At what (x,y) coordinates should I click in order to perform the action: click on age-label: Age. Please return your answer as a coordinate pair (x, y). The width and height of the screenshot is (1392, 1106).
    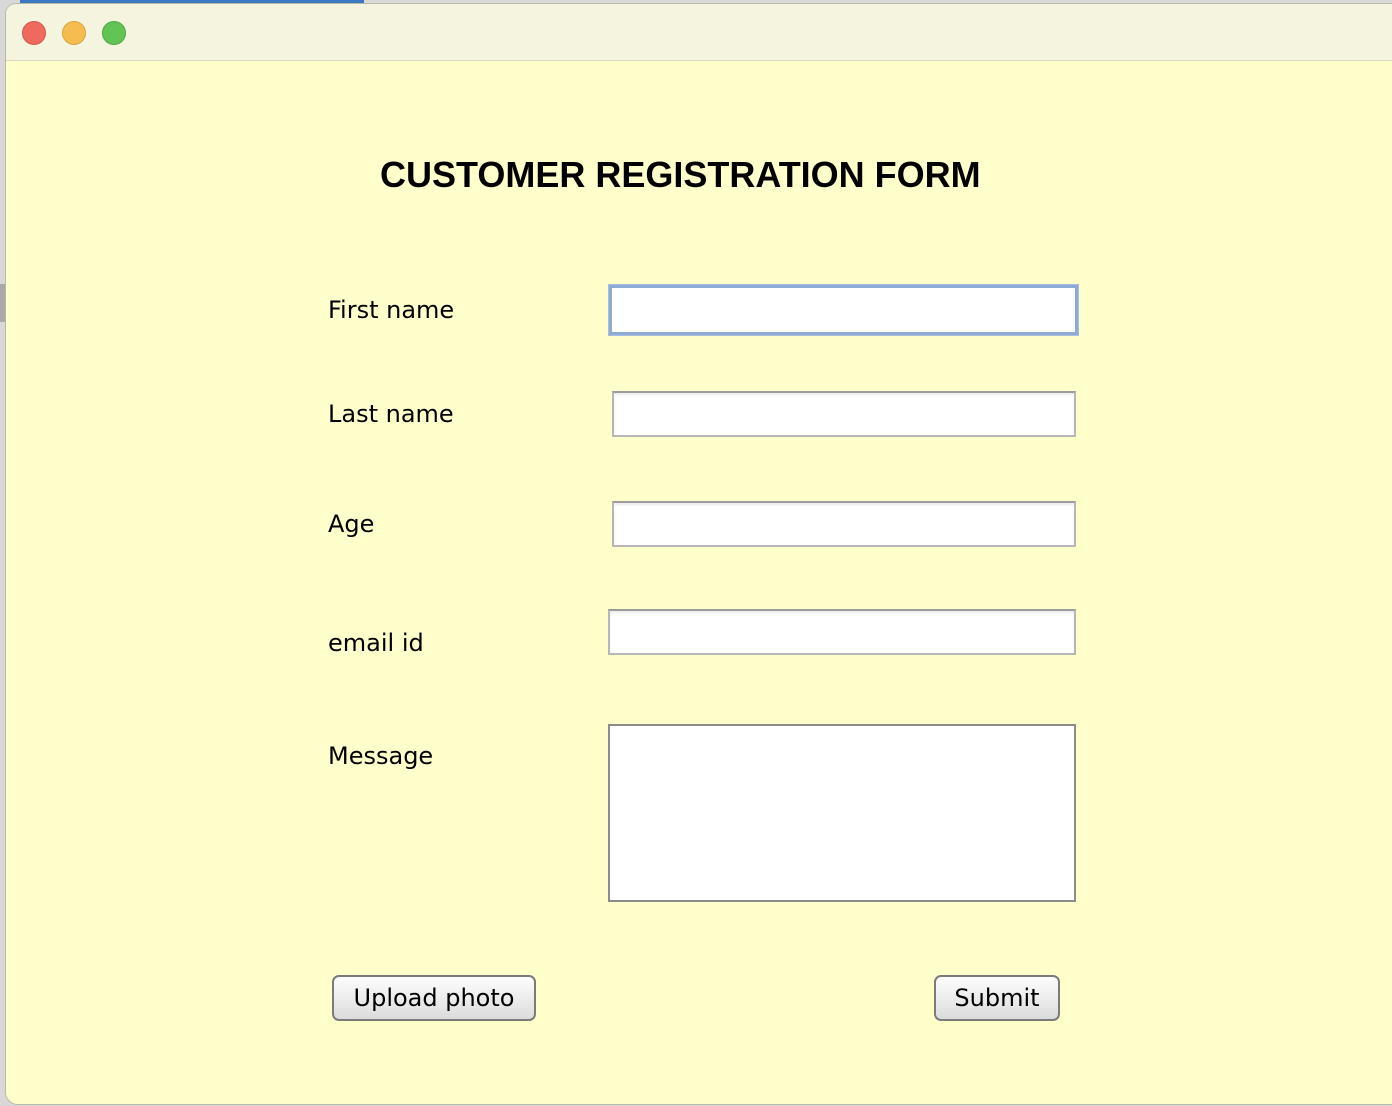
    Looking at the image, I should click on (351, 524).